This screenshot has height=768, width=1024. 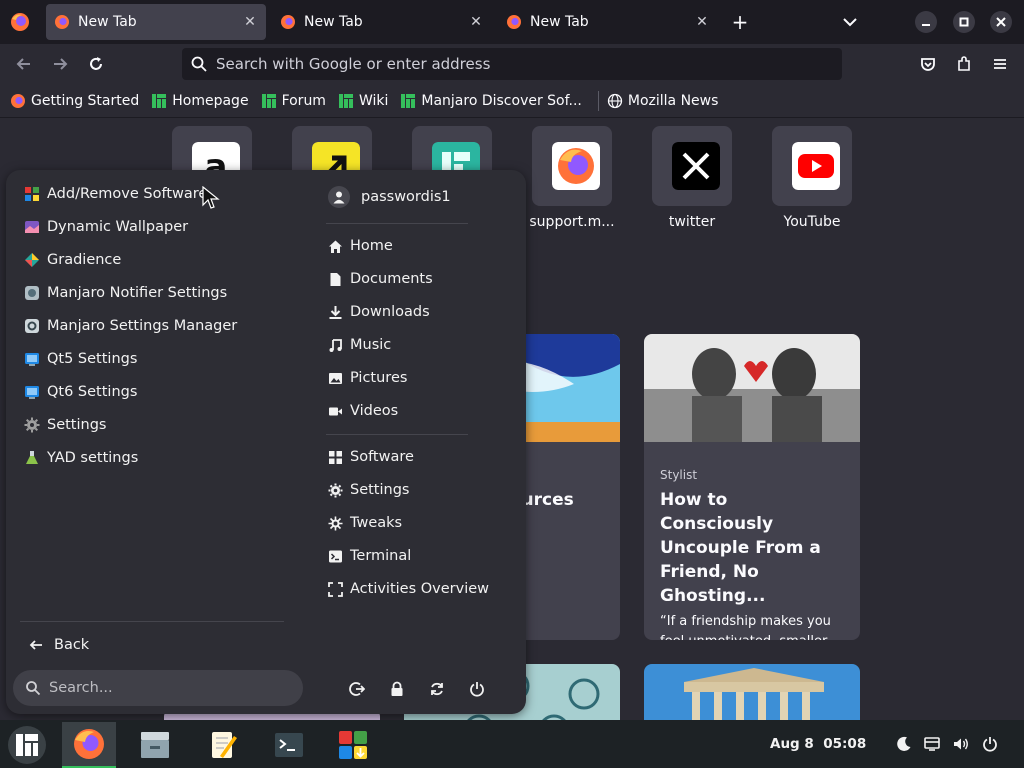 I want to click on display-icon, so click(x=932, y=744).